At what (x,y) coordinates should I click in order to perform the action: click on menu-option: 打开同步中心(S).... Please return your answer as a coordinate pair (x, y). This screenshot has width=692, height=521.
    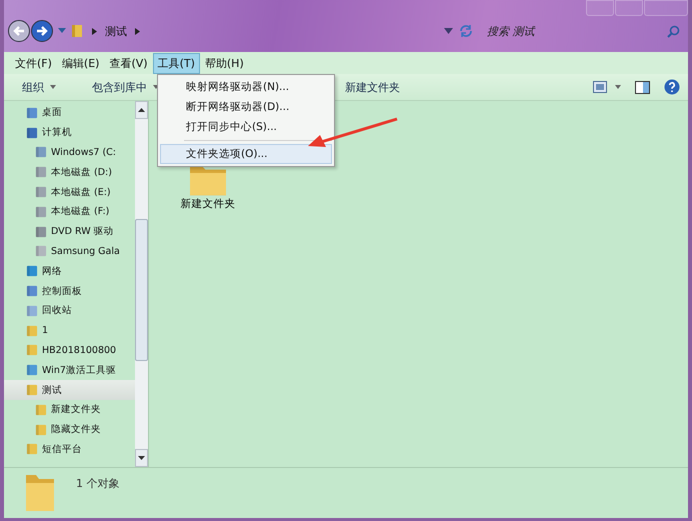
    Looking at the image, I should click on (246, 127).